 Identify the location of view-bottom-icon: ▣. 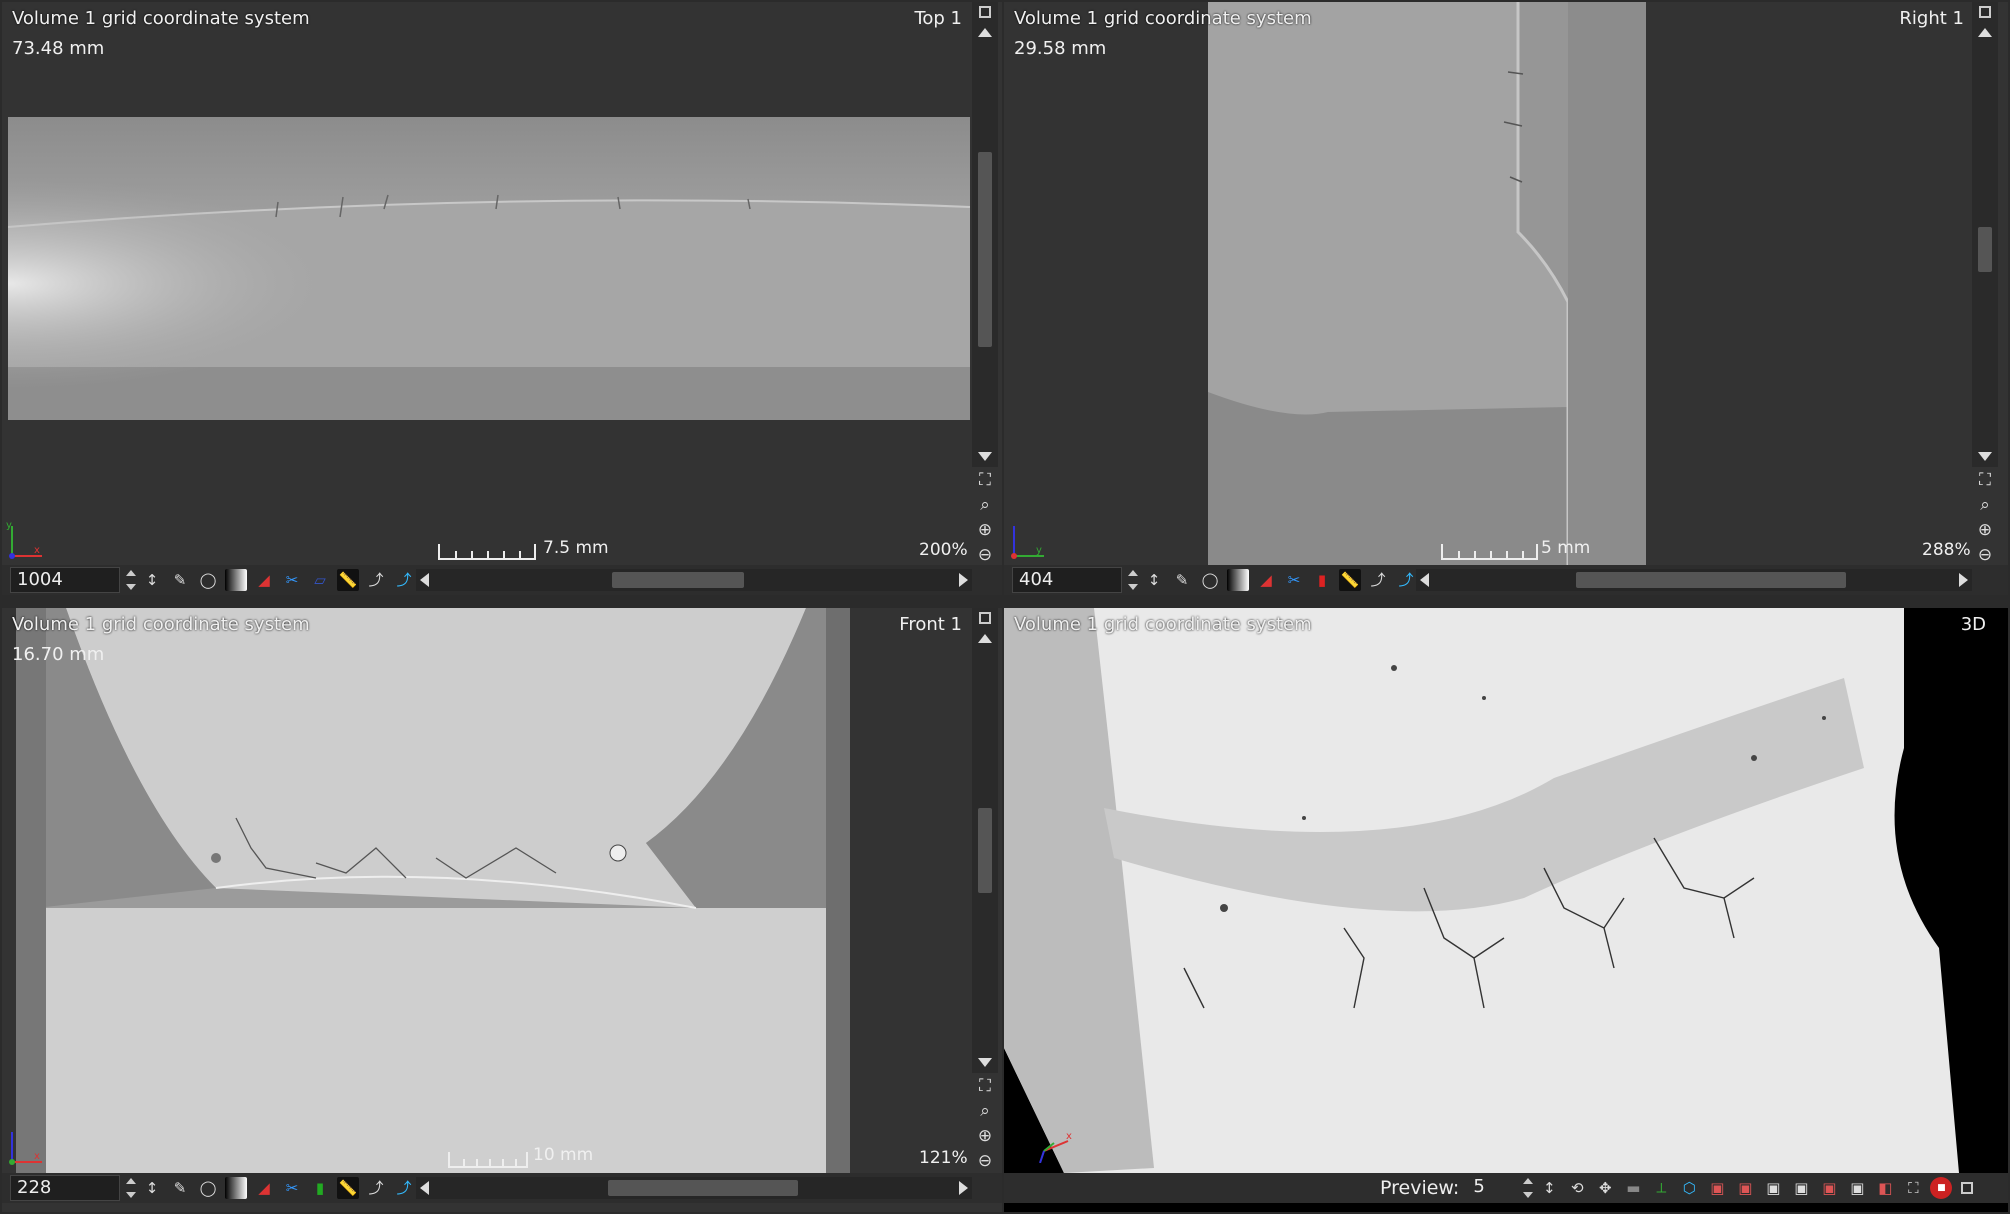
(1857, 1188).